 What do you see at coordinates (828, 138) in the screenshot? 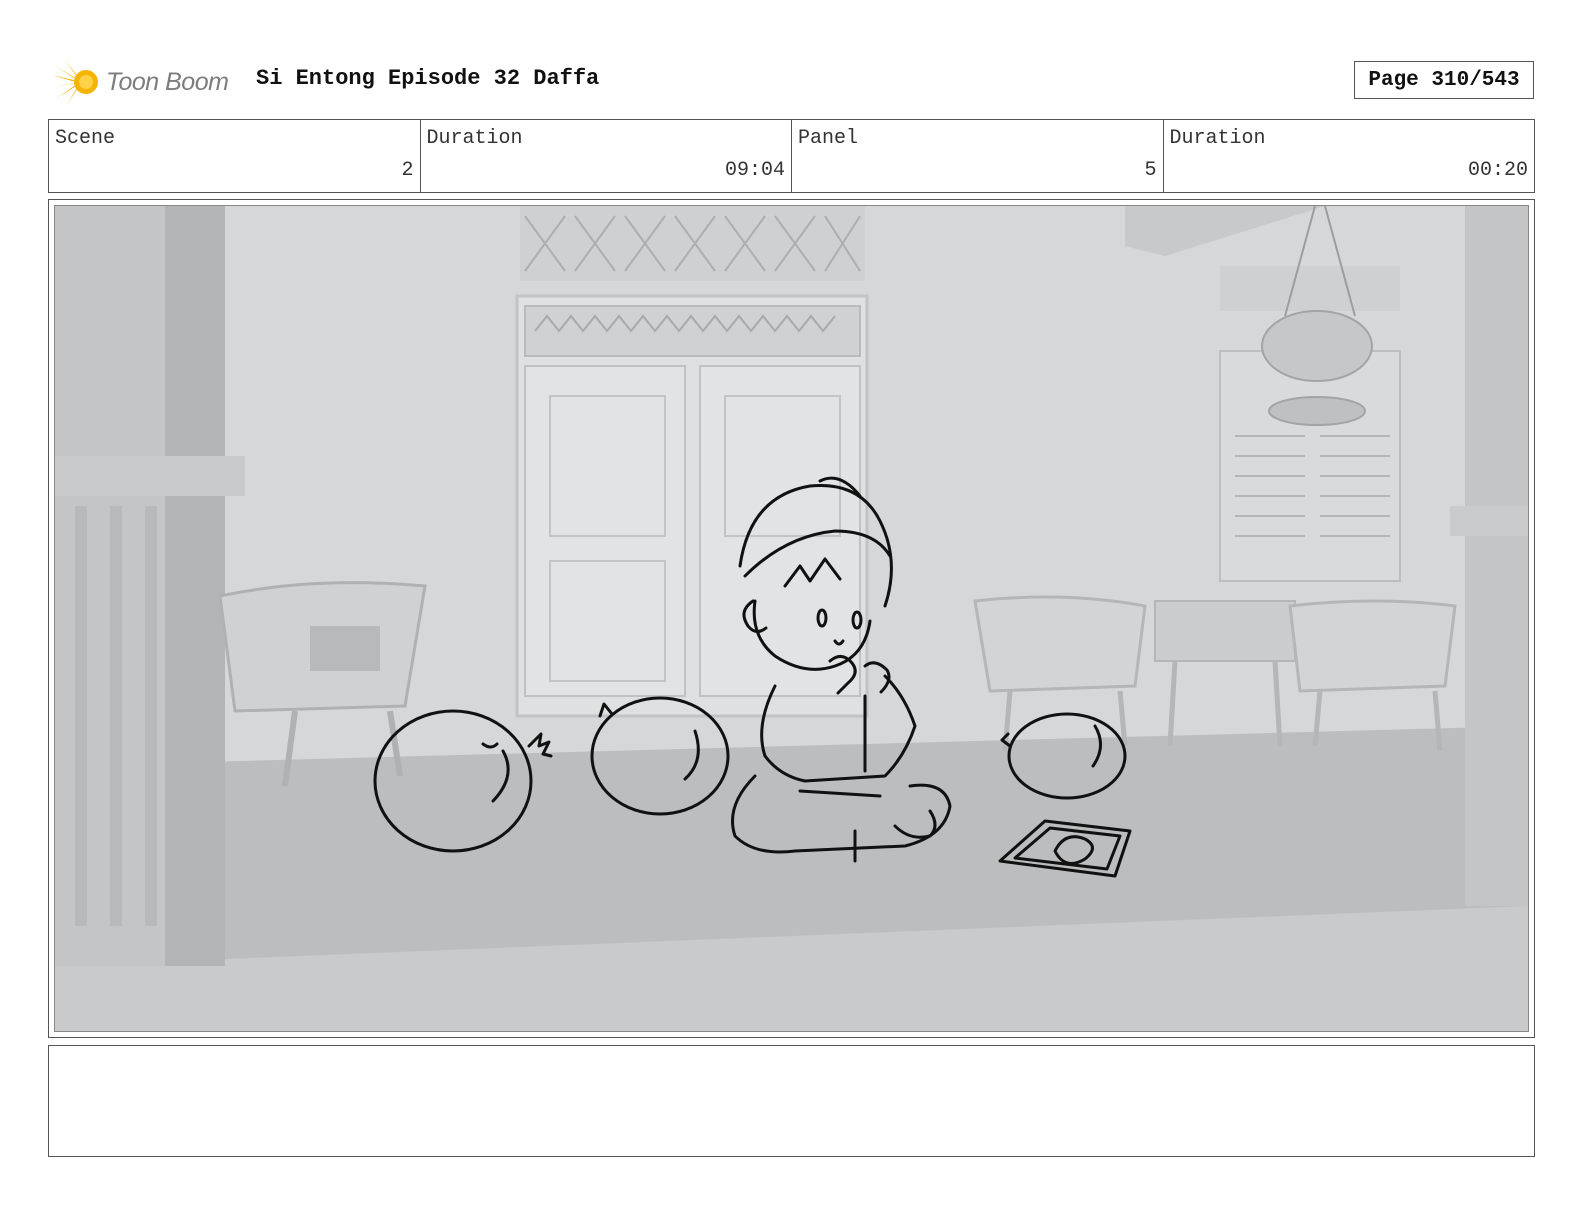
I see `panel-label: Panel` at bounding box center [828, 138].